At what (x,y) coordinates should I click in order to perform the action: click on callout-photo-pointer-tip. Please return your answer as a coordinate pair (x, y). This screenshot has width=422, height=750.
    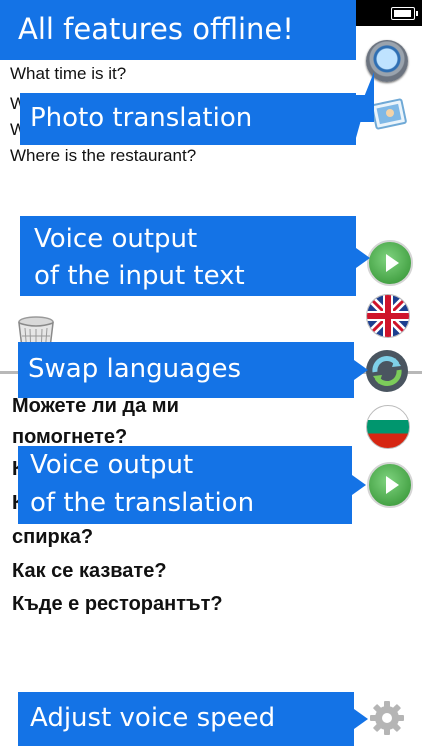
    Looking at the image, I should click on (364, 97).